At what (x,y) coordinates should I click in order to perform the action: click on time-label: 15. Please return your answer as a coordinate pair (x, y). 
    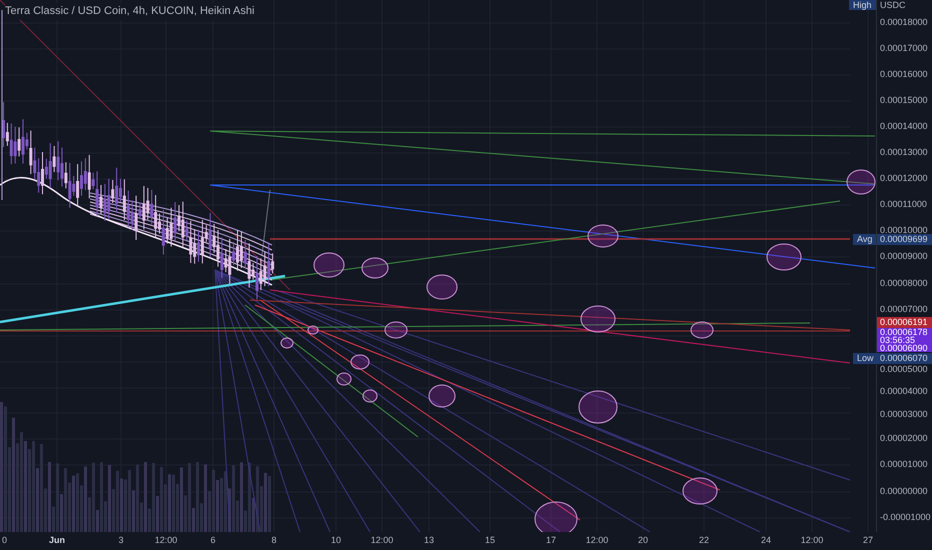
    Looking at the image, I should click on (490, 540).